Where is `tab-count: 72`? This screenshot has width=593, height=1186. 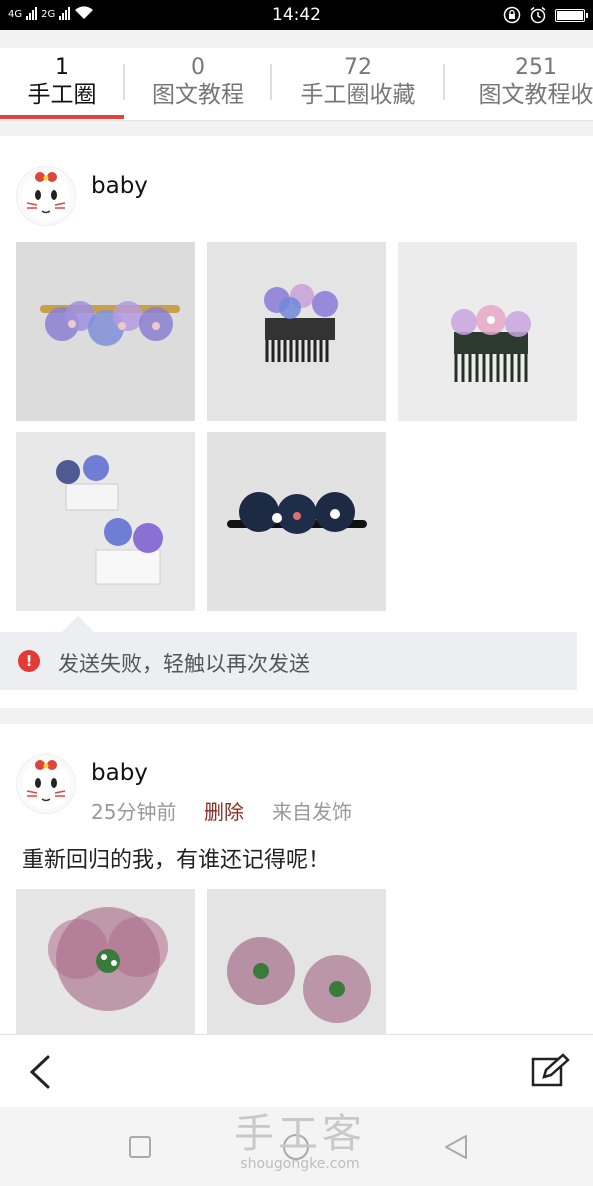 tab-count: 72 is located at coordinates (358, 67).